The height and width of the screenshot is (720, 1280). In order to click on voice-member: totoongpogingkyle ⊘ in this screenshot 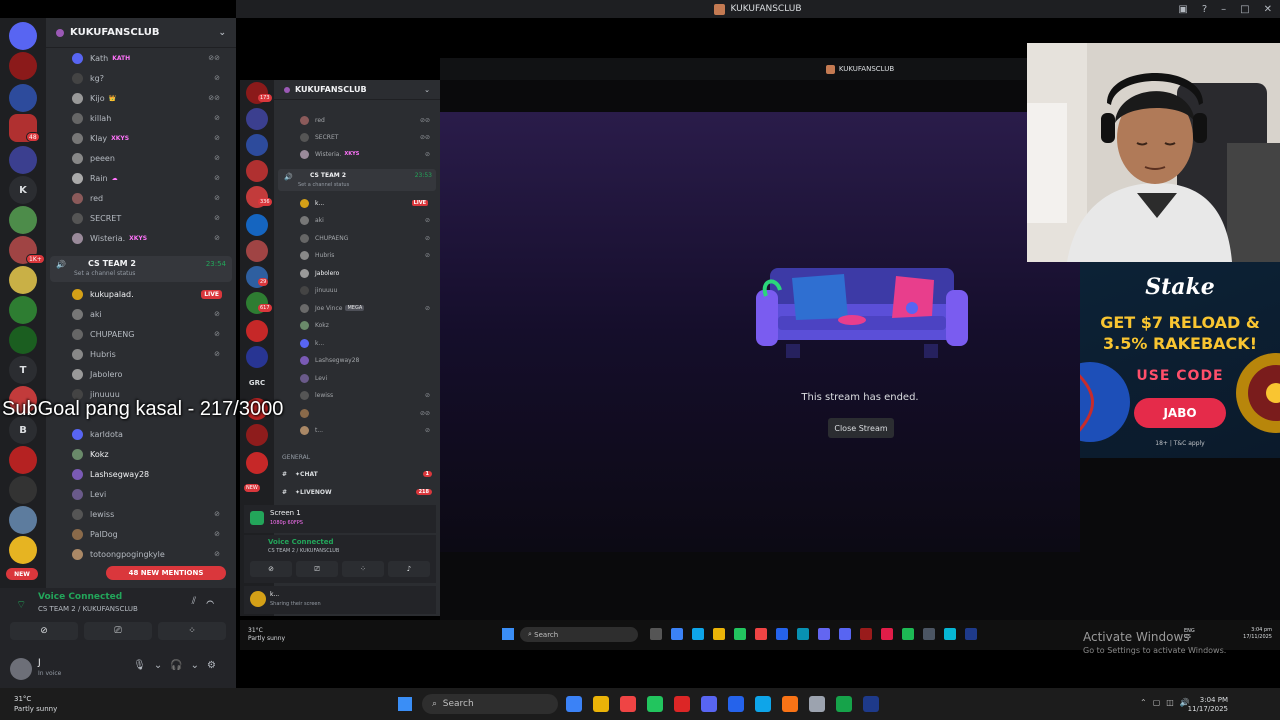, I will do `click(152, 554)`.